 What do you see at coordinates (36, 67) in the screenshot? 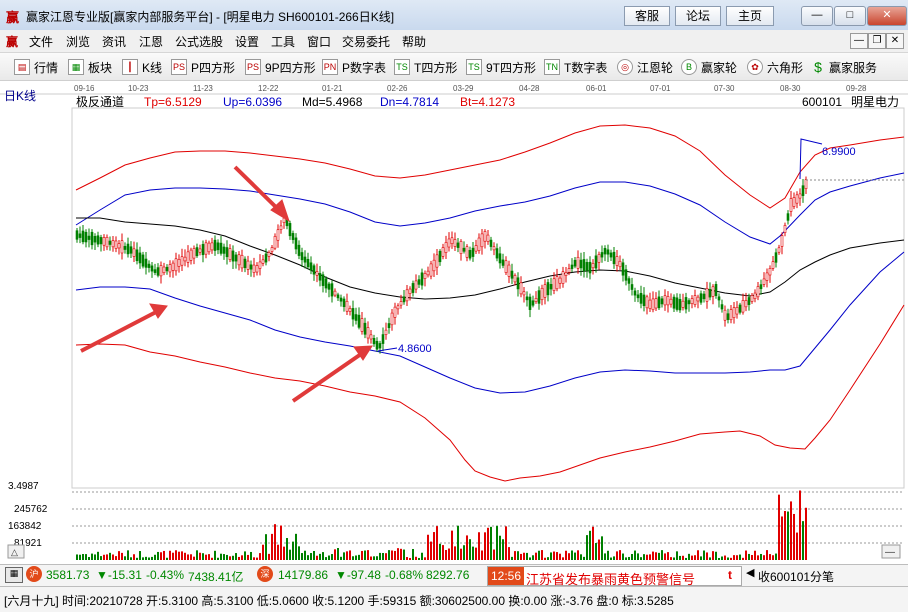
I see `tool-quotes: ▤ 行情` at bounding box center [36, 67].